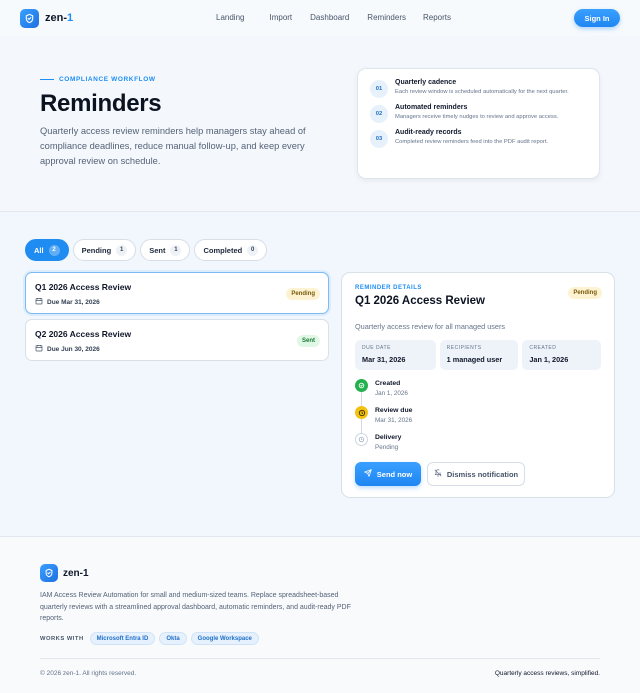 This screenshot has width=640, height=693. I want to click on brand-logo: zen-1, so click(47, 18).